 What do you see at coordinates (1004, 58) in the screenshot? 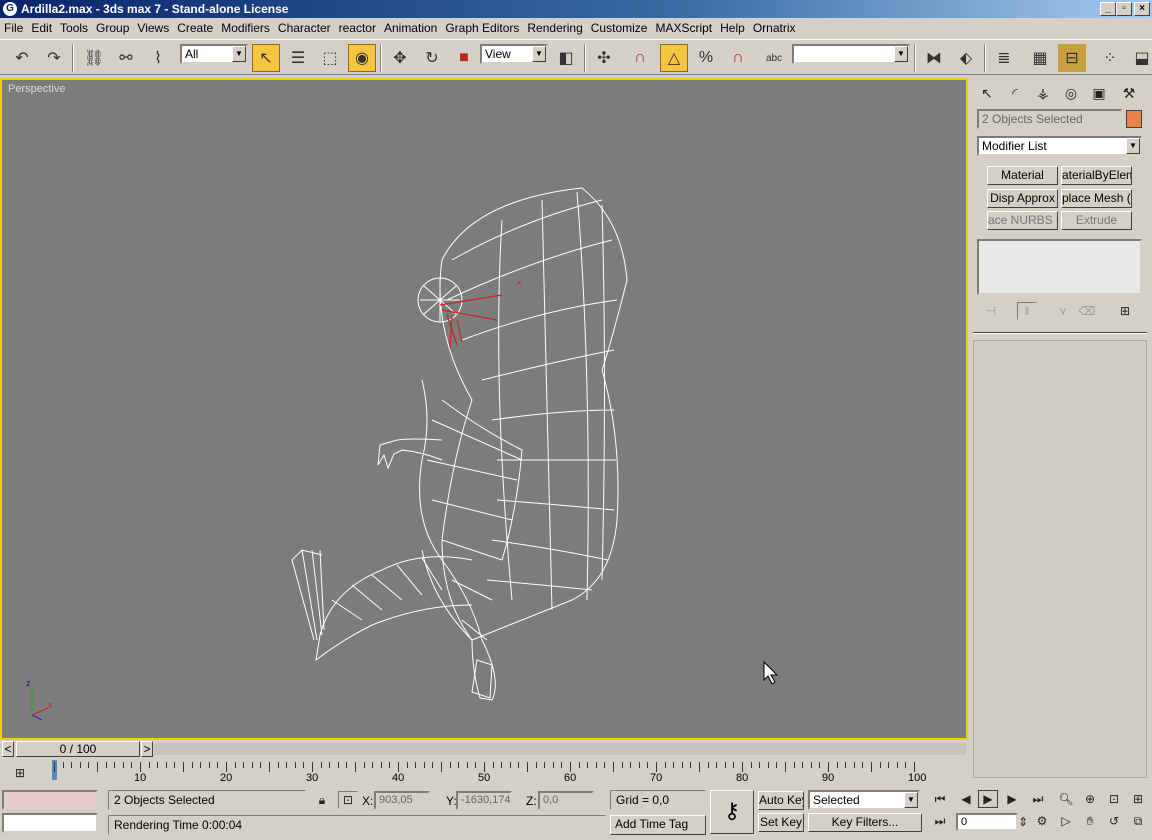
I see `layer-manager-icon: ≣` at bounding box center [1004, 58].